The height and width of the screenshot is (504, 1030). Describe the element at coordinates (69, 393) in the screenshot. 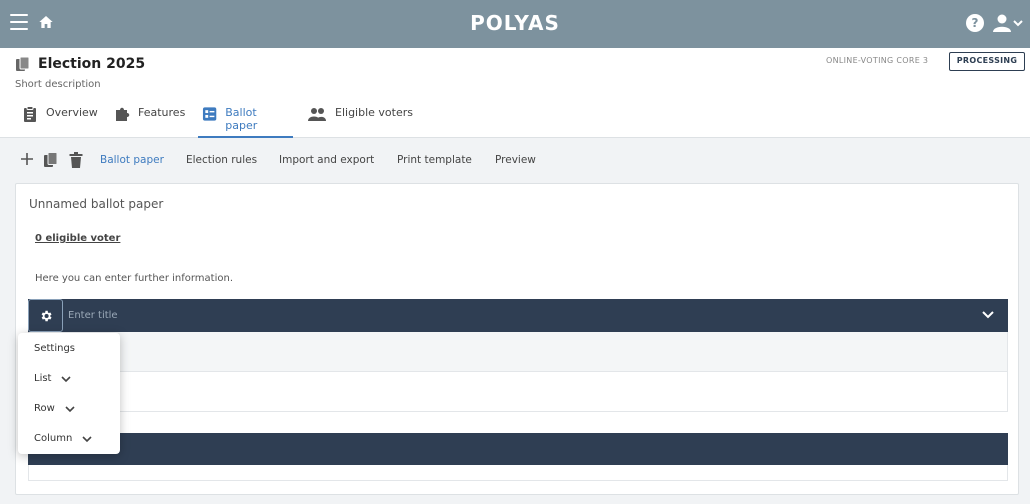

I see `settings-dropdown-menu: Settings List Row Column` at that location.